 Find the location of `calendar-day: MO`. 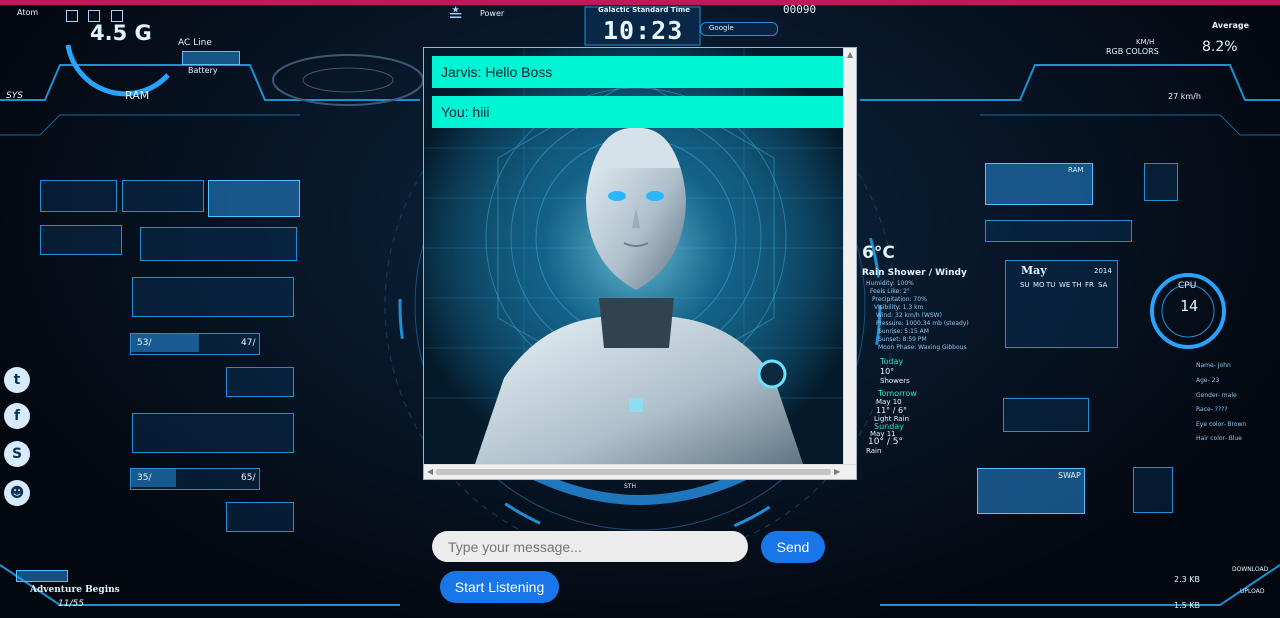

calendar-day: MO is located at coordinates (1039, 285).